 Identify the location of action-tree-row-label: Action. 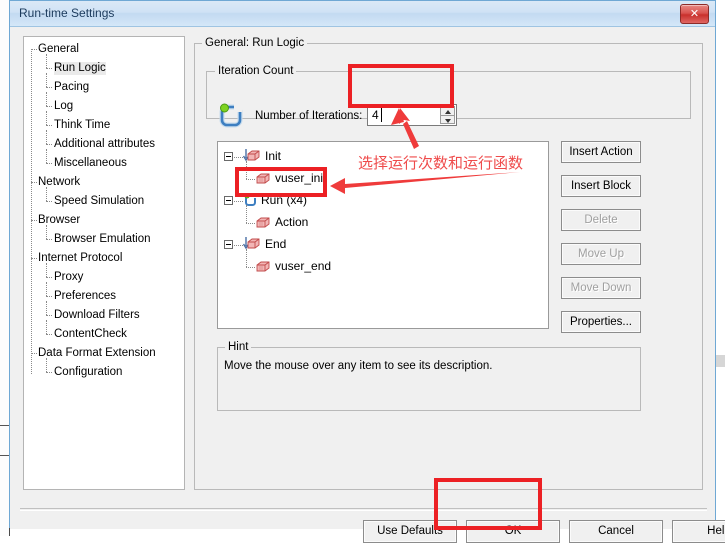
(292, 222).